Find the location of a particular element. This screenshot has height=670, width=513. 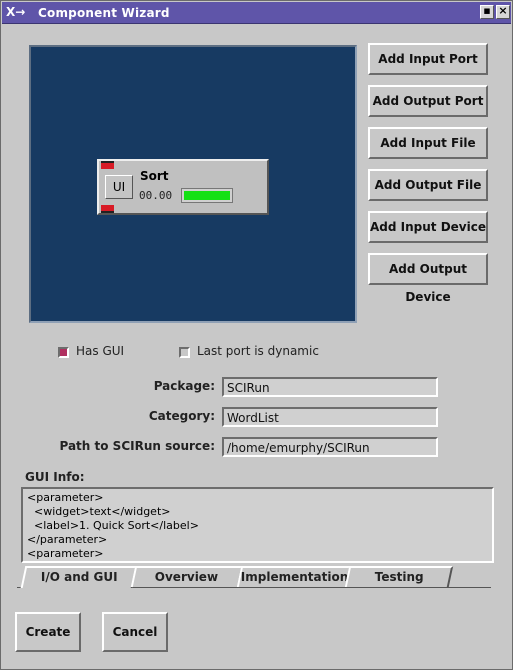

close-icon: × is located at coordinates (503, 10).